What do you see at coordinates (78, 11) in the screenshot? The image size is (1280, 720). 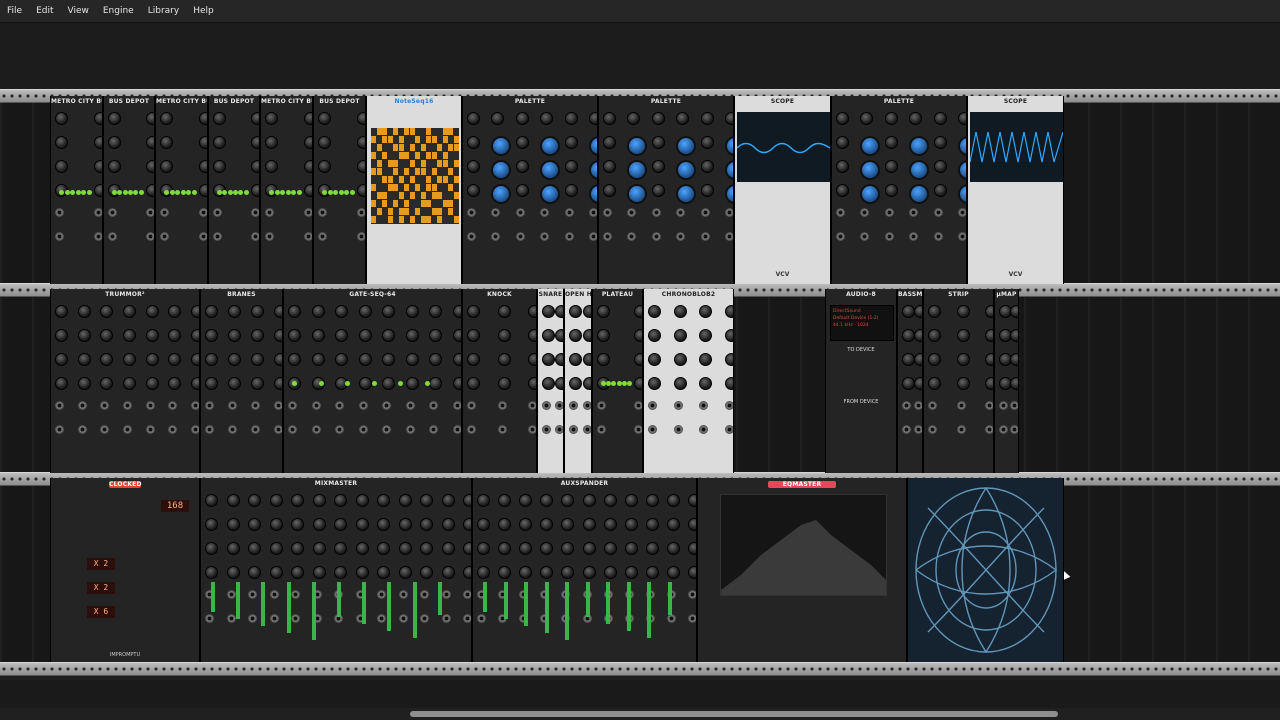 I see `menu-view: View` at bounding box center [78, 11].